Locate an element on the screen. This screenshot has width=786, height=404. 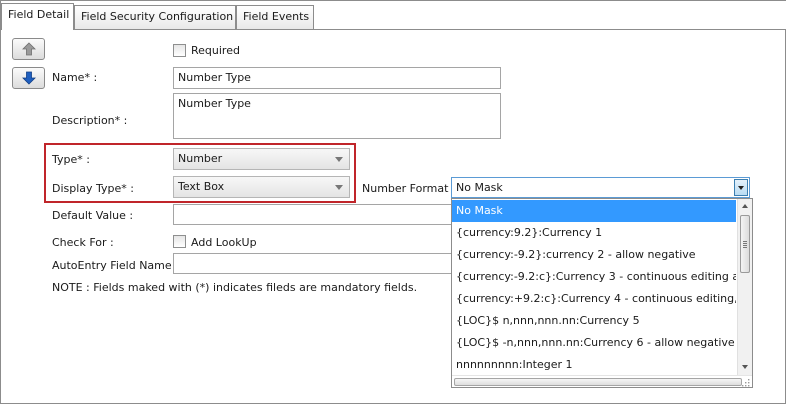
dropdown-vertical-scrollbar is located at coordinates (744, 287).